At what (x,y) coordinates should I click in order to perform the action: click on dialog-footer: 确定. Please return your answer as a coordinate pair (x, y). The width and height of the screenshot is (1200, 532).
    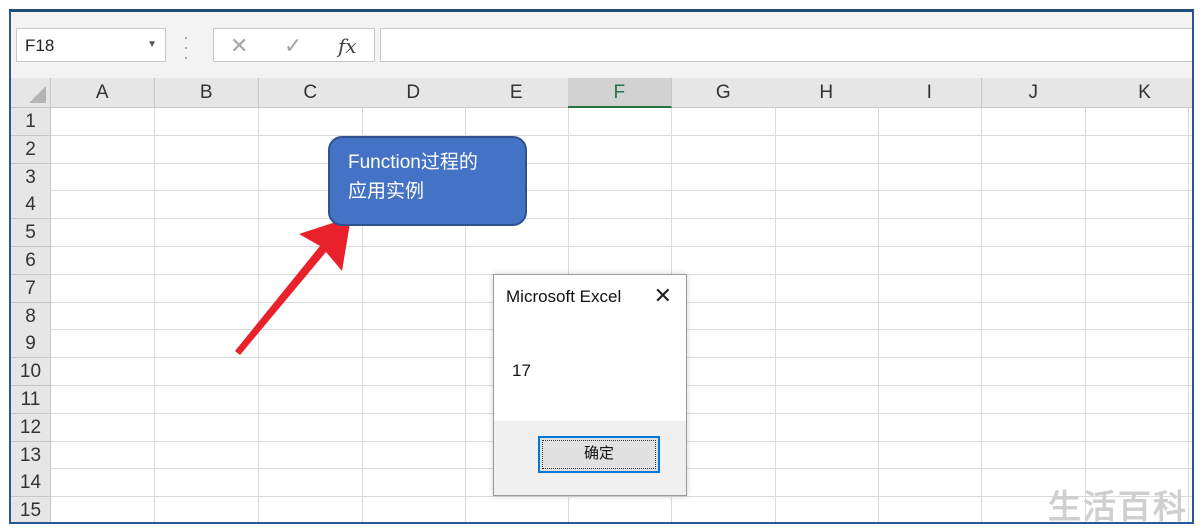
    Looking at the image, I should click on (590, 458).